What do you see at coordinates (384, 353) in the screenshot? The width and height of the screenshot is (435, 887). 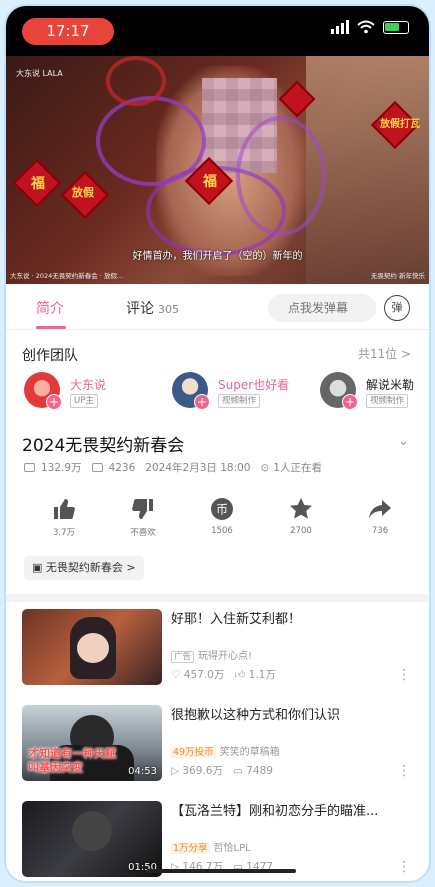 I see `team-count-link: 共11位 >` at bounding box center [384, 353].